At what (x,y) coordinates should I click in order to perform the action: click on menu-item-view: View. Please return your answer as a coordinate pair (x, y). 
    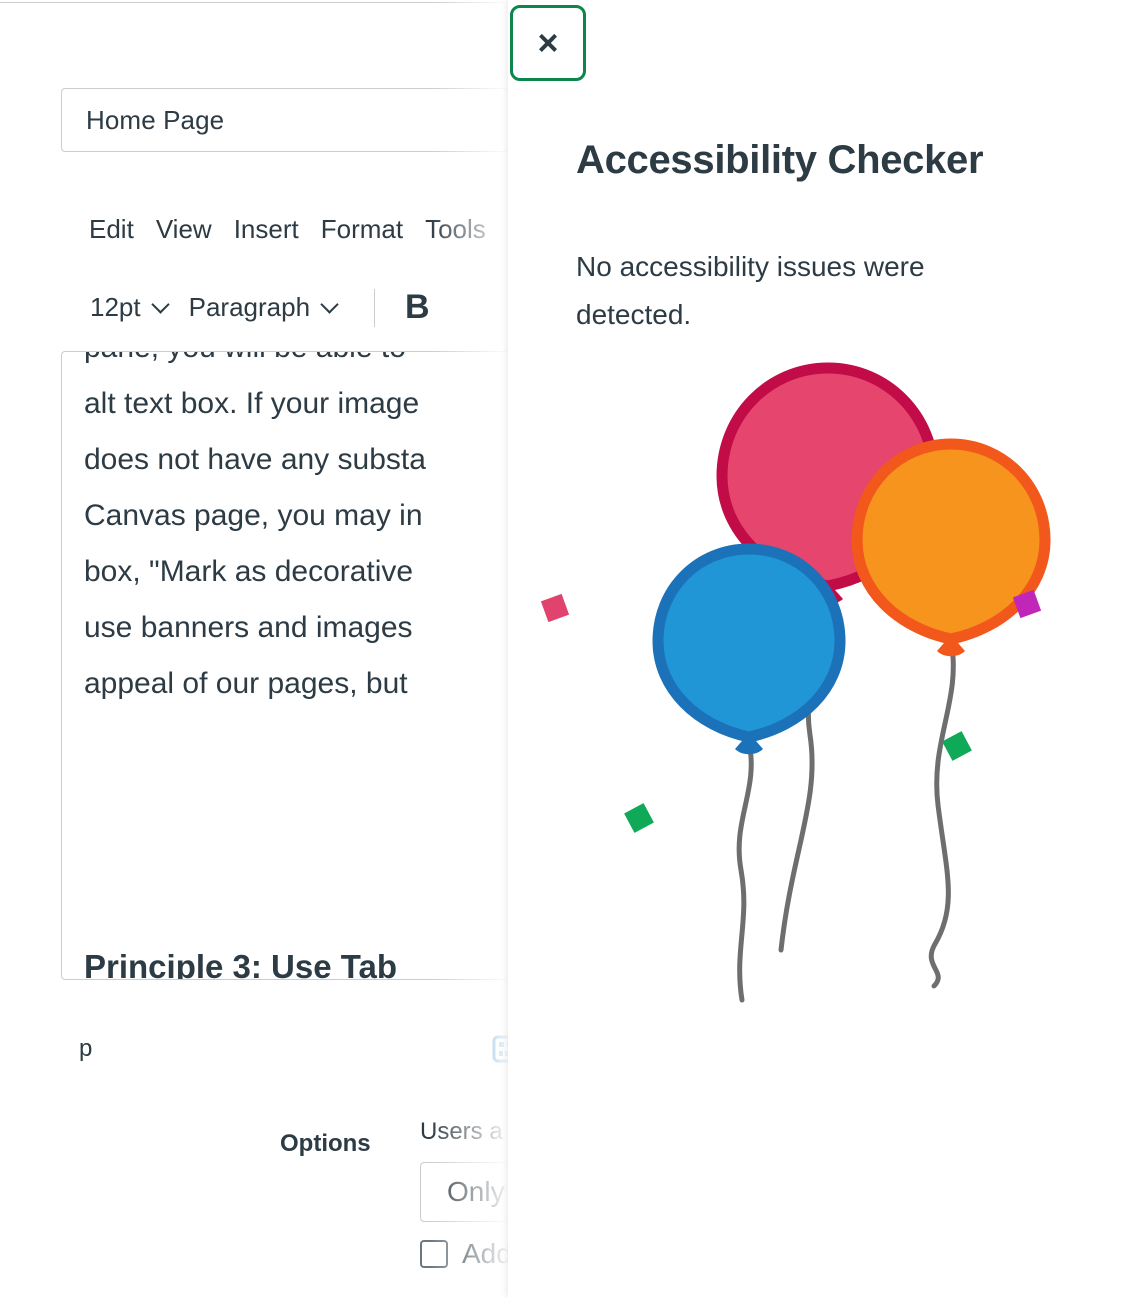
    Looking at the image, I should click on (184, 229).